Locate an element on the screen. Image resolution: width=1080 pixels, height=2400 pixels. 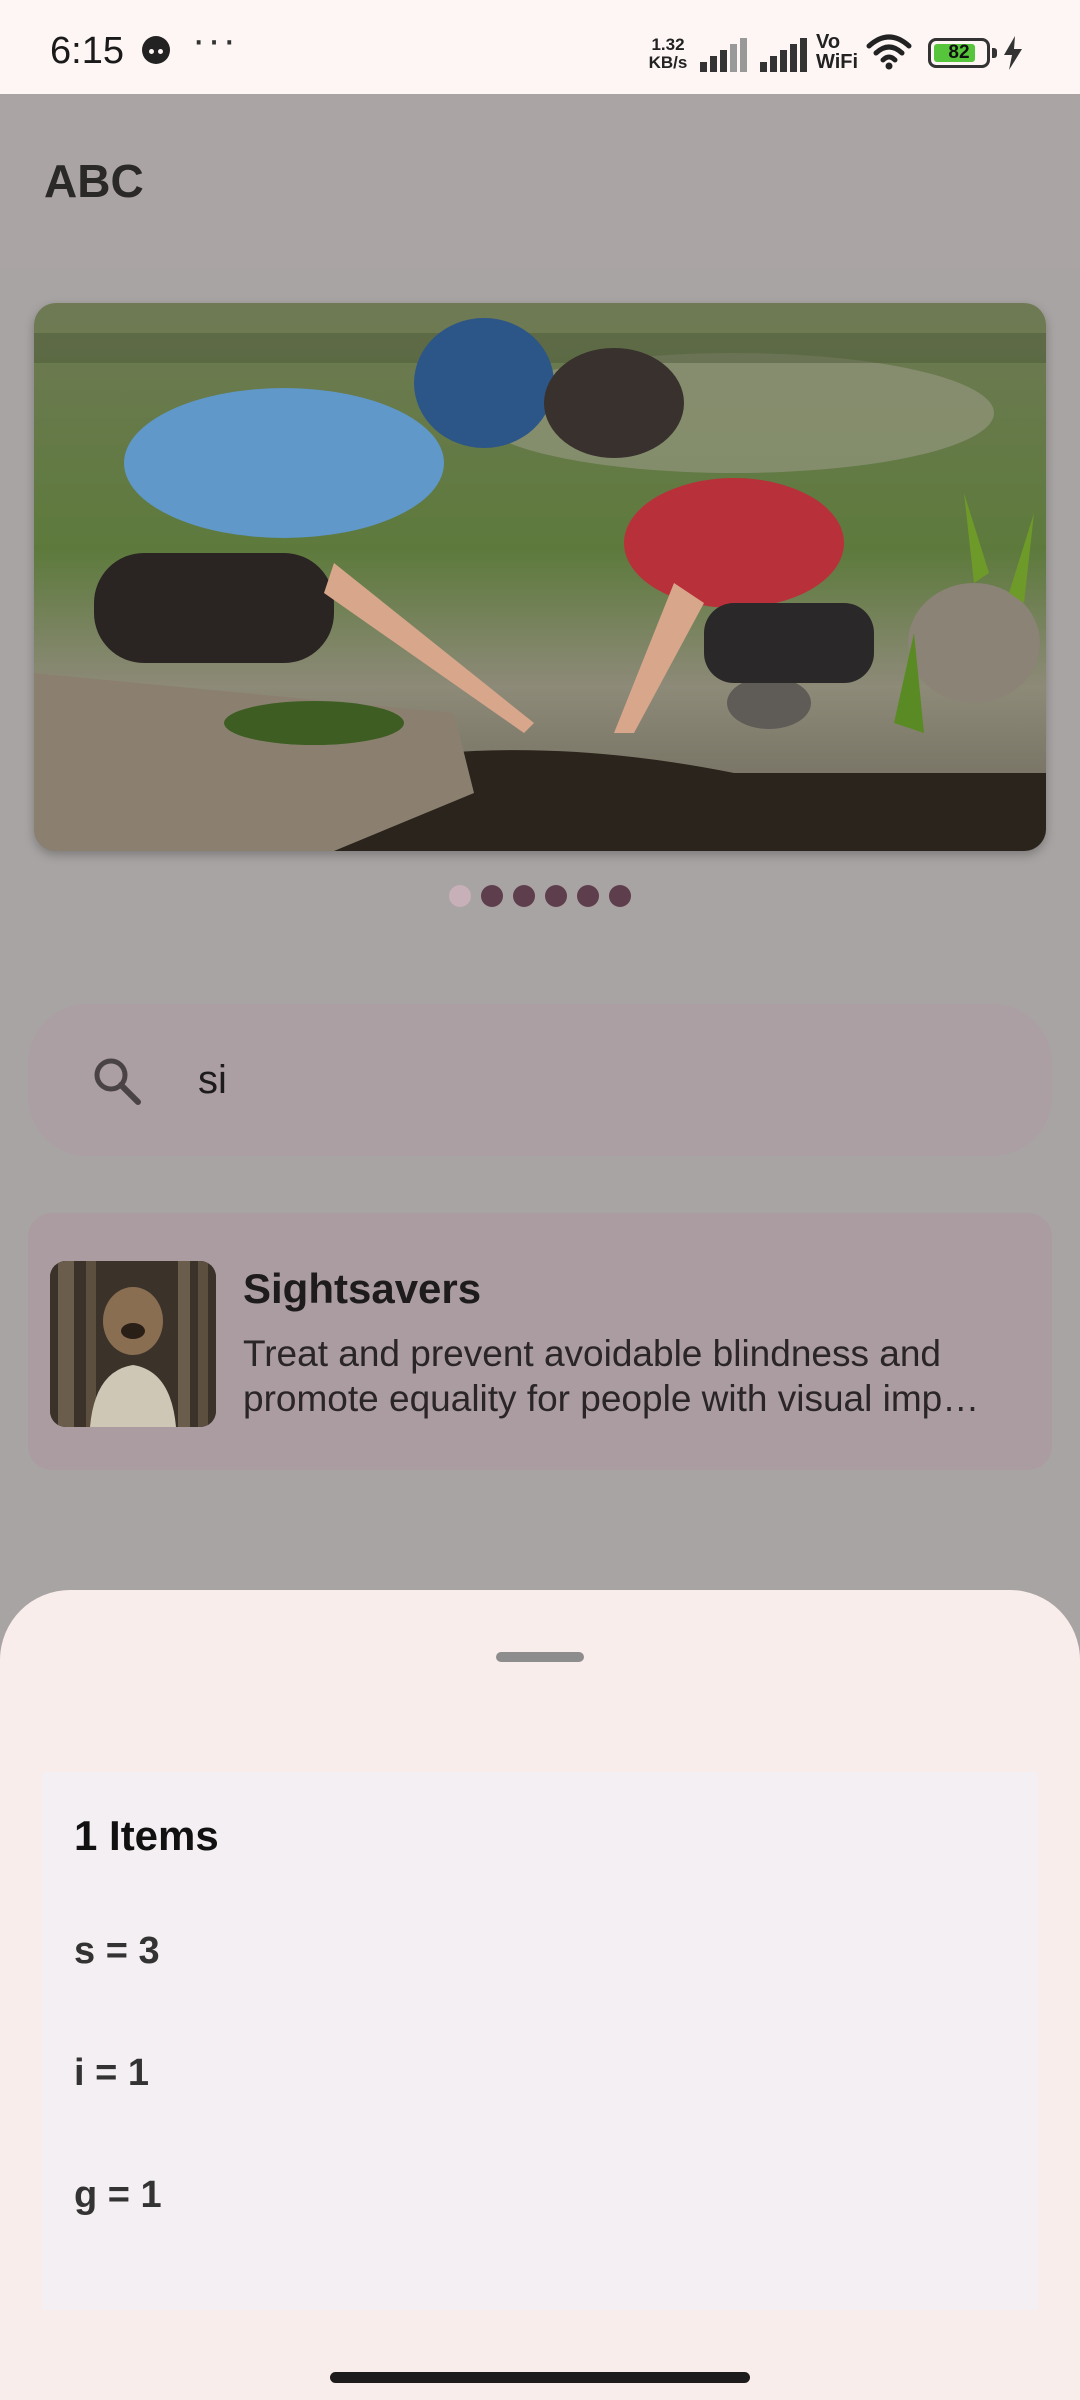
network-speed-unit: KB/s is located at coordinates (668, 62).